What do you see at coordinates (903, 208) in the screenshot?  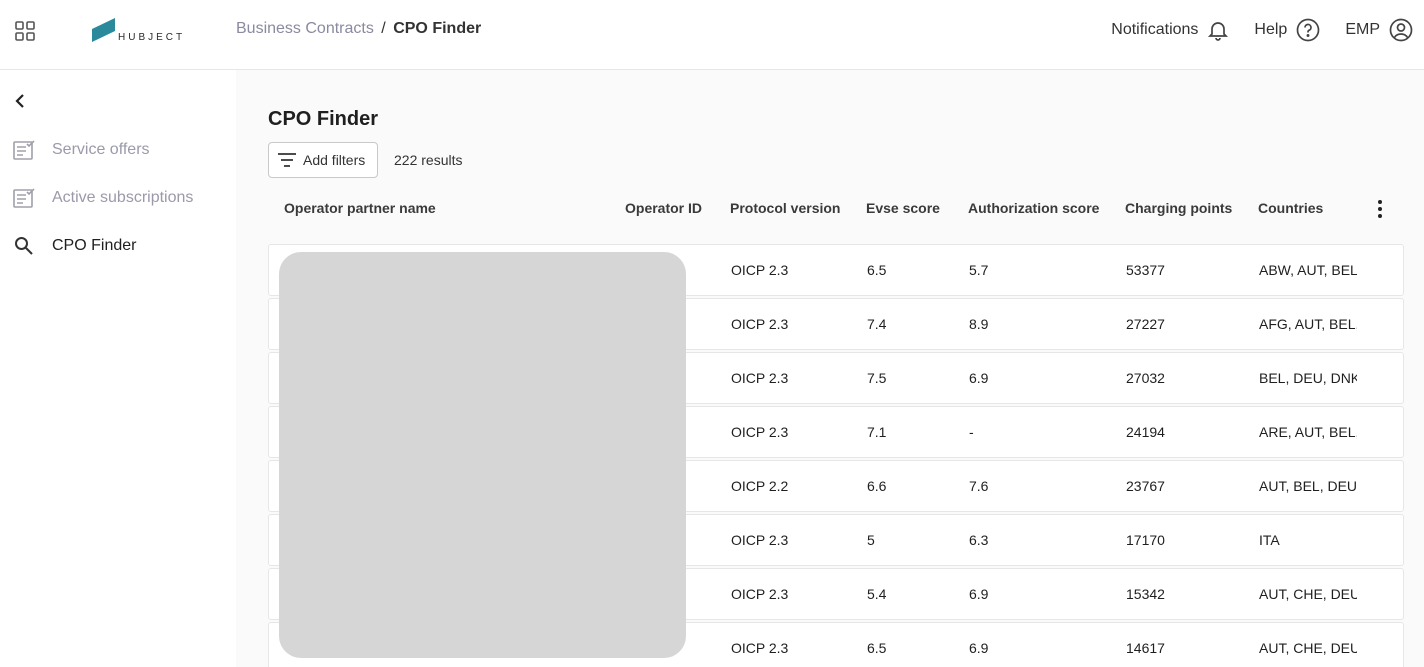 I see `column-header-evse-score: Evse score` at bounding box center [903, 208].